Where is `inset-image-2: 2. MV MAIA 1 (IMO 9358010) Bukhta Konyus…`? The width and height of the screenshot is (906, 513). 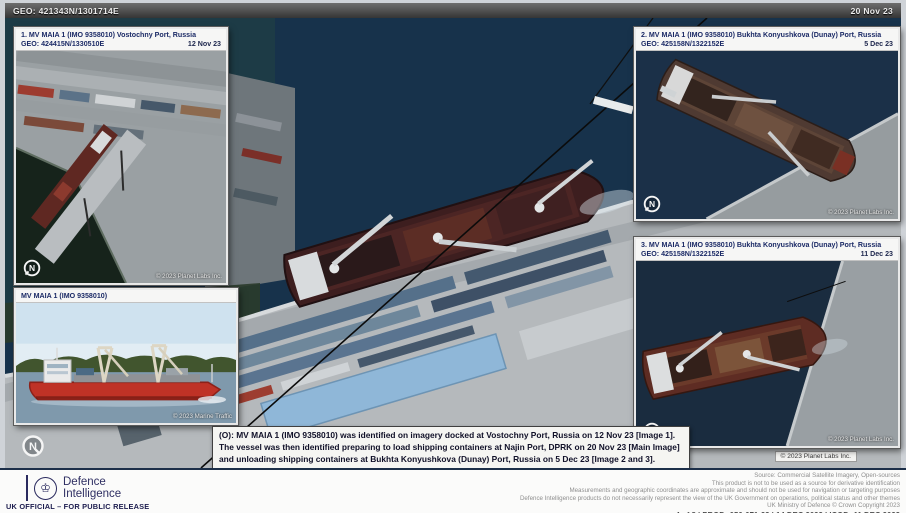
inset-image-2: 2. MV MAIA 1 (IMO 9358010) Bukhta Konyus… is located at coordinates (767, 124).